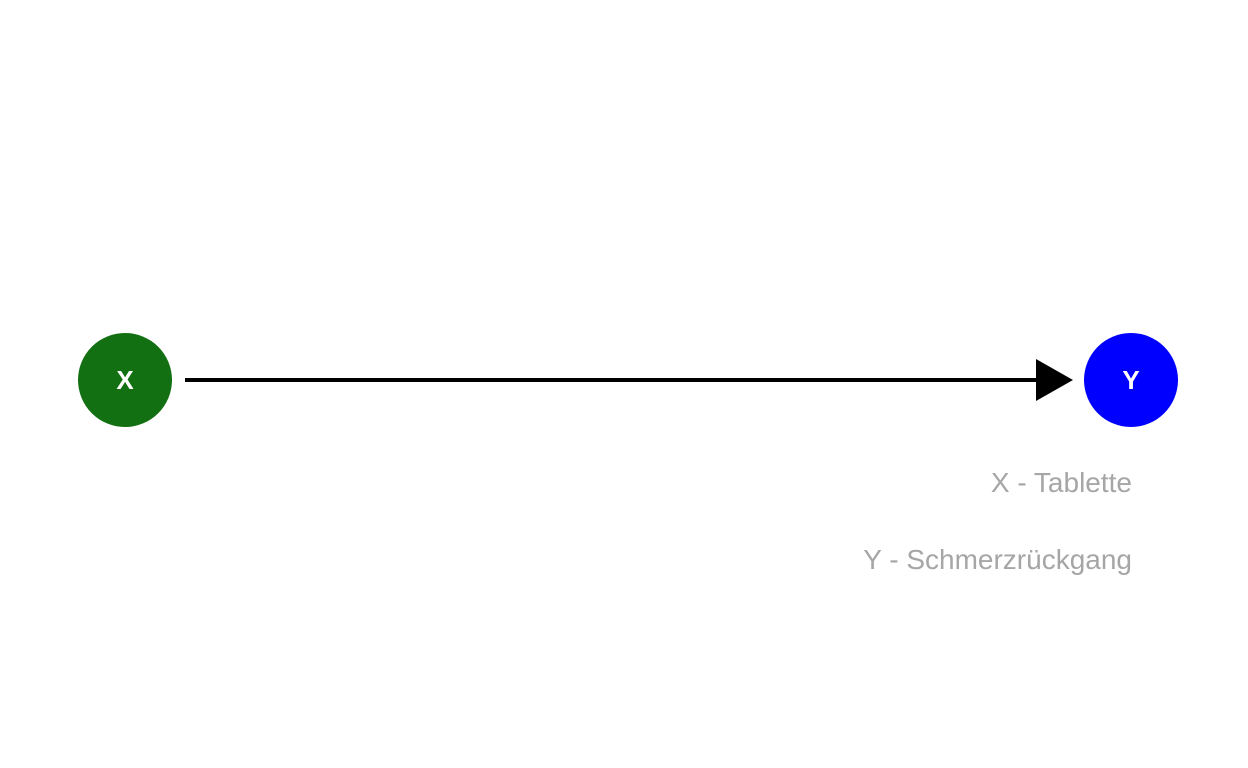 Image resolution: width=1248 pixels, height=768 pixels. I want to click on node-x: X, so click(125, 380).